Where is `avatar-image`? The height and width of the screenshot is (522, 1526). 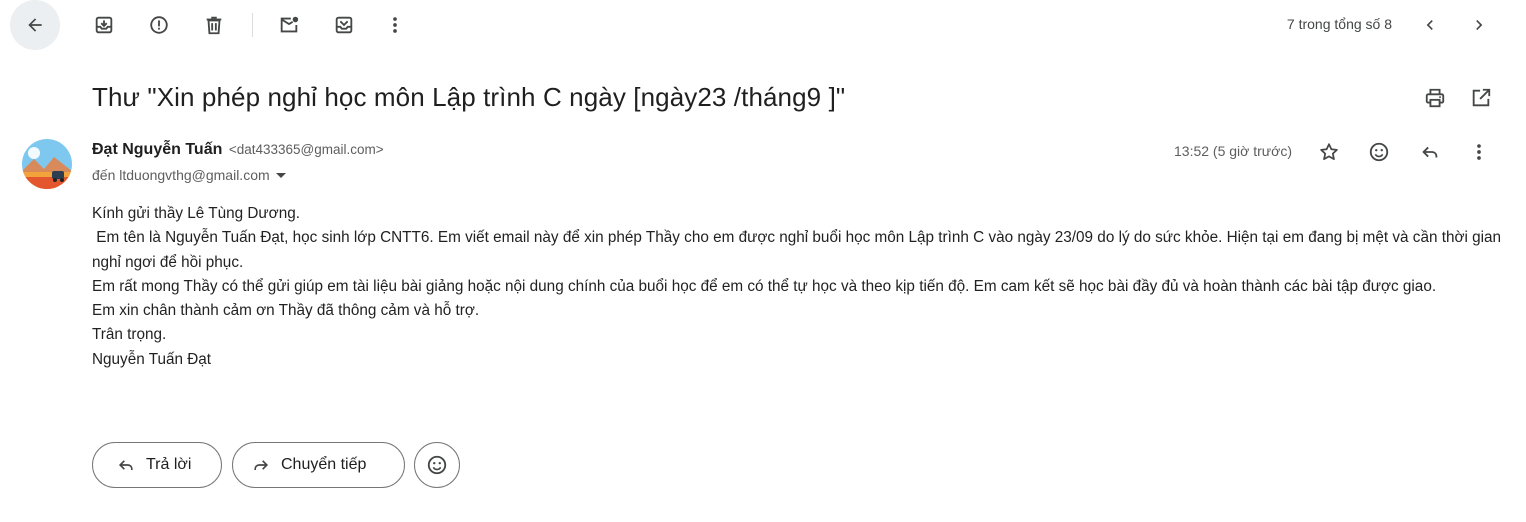
avatar-image is located at coordinates (47, 164).